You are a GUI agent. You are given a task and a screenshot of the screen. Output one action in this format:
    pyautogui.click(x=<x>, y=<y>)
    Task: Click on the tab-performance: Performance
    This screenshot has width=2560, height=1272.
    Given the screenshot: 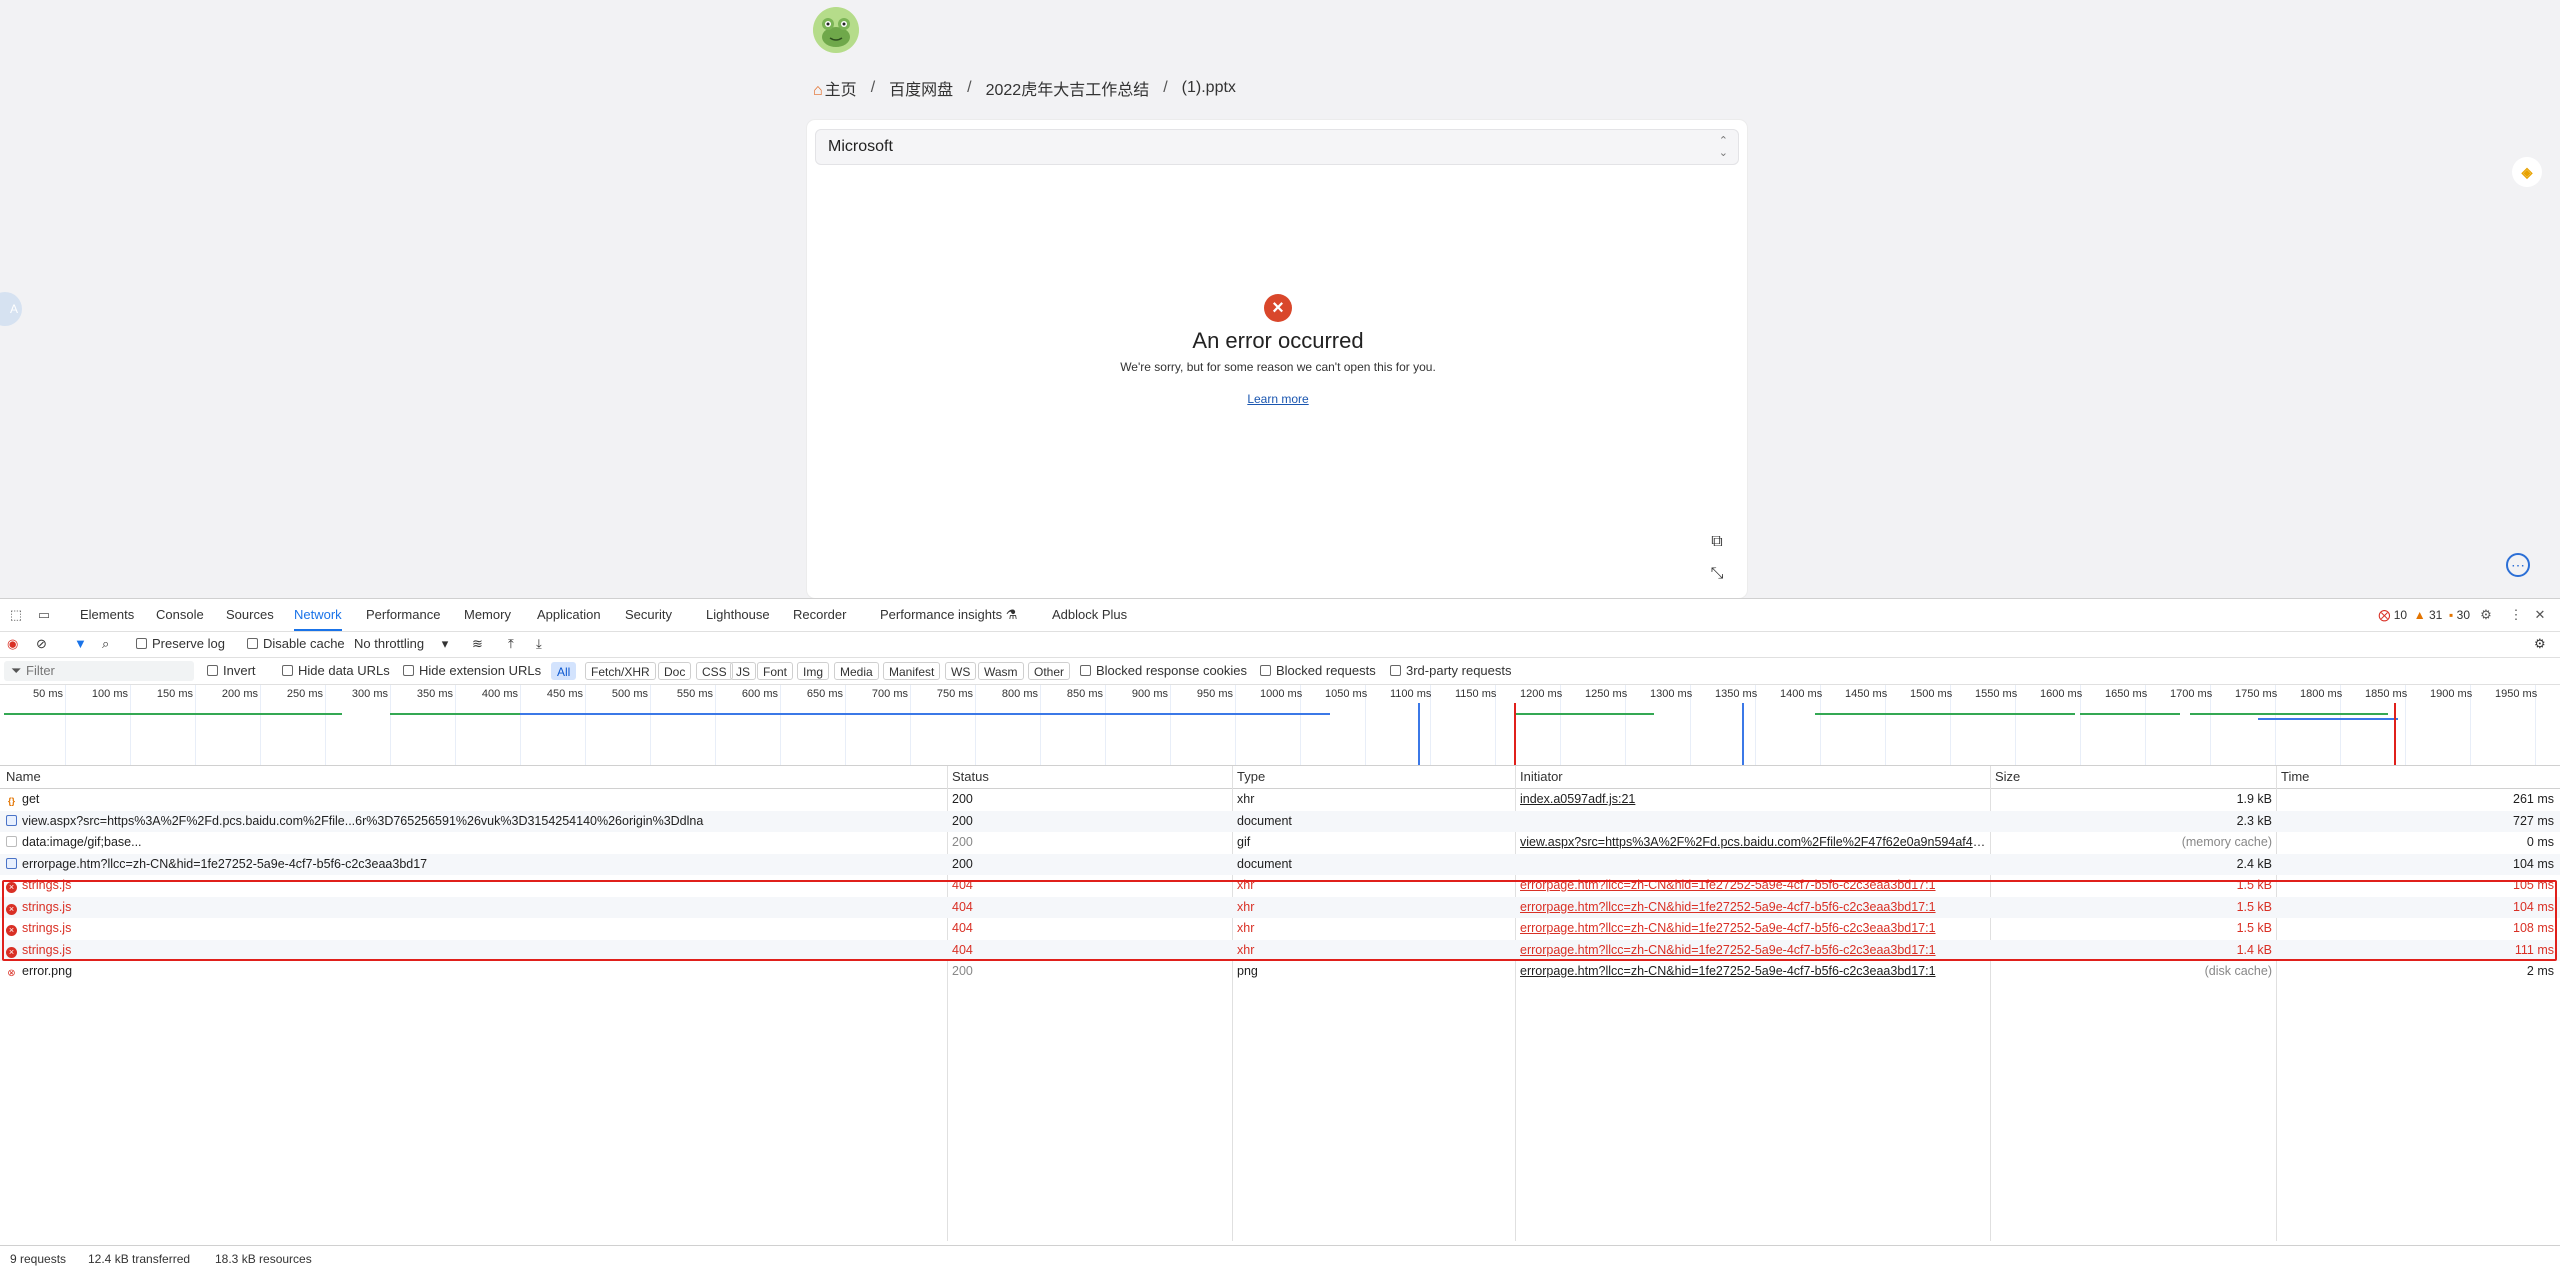 What is the action you would take?
    pyautogui.click(x=403, y=615)
    